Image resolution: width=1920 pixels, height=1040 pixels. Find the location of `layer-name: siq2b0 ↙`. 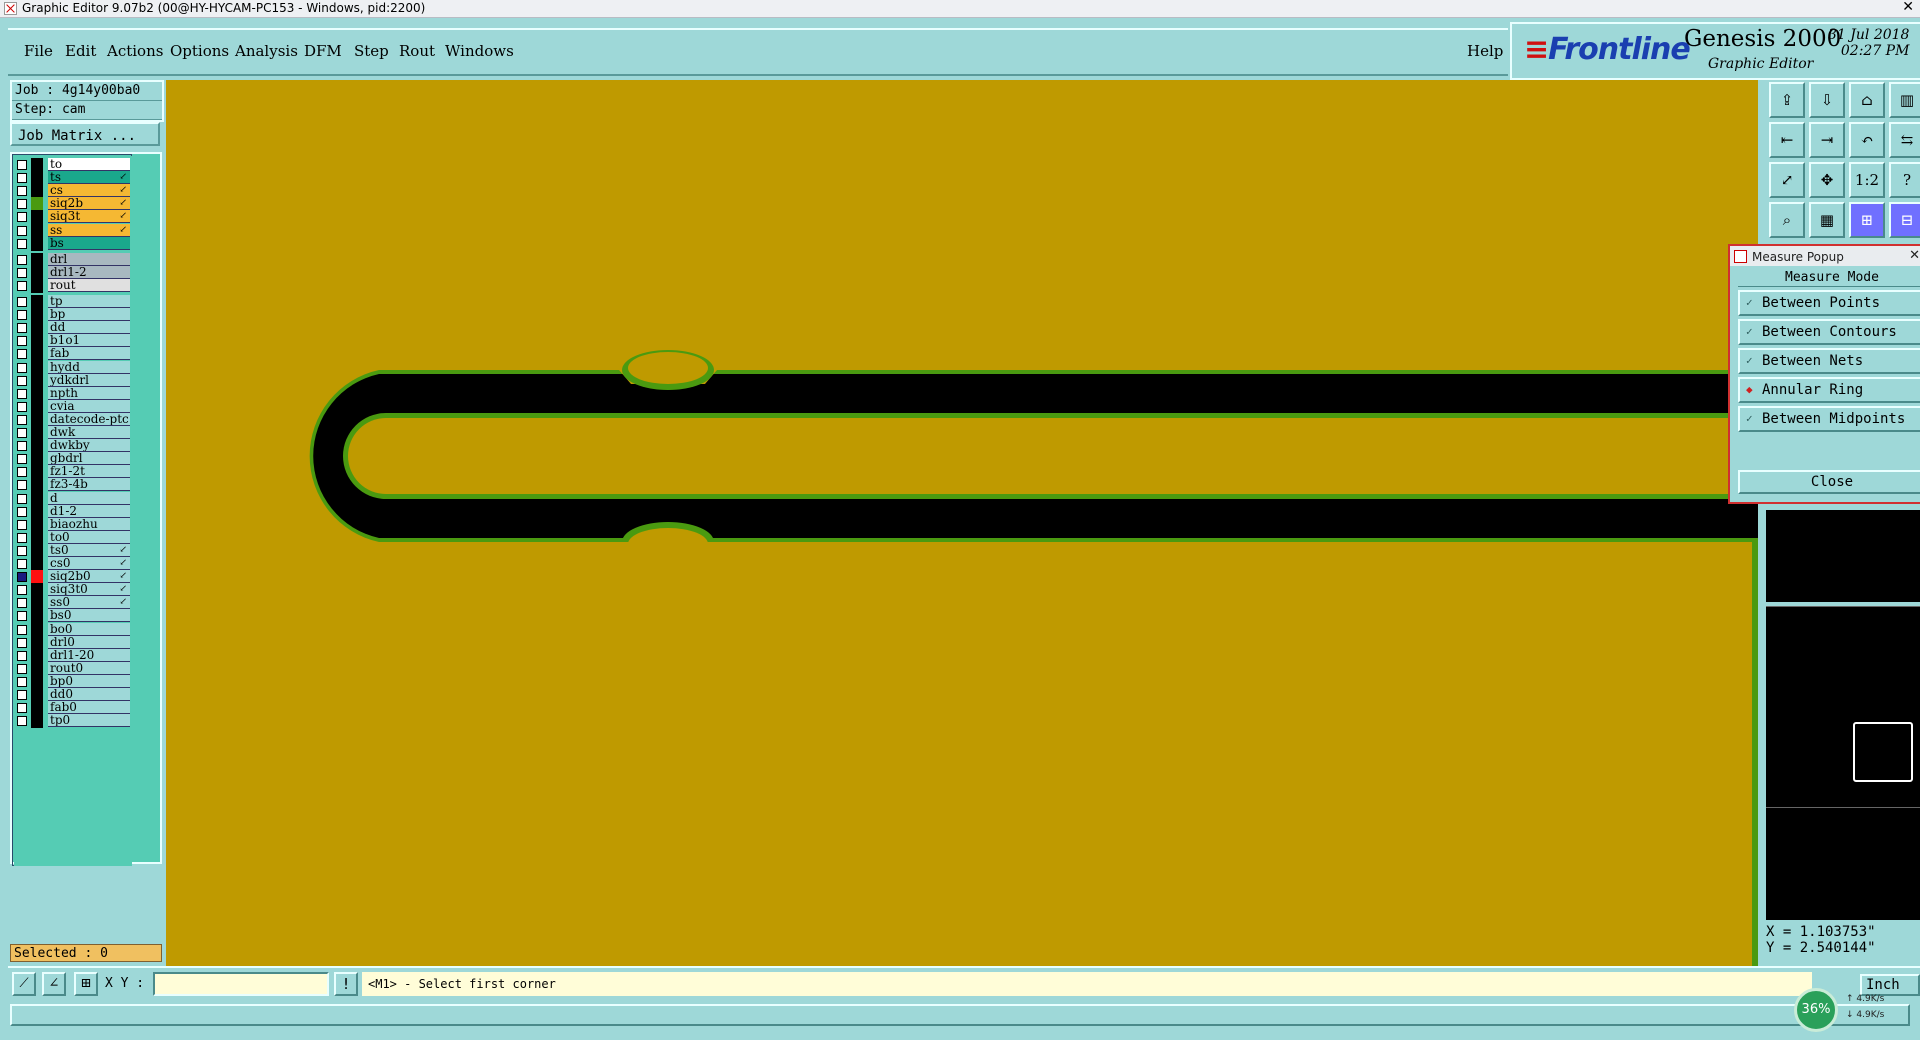

layer-name: siq2b0 ↙ is located at coordinates (89, 577).